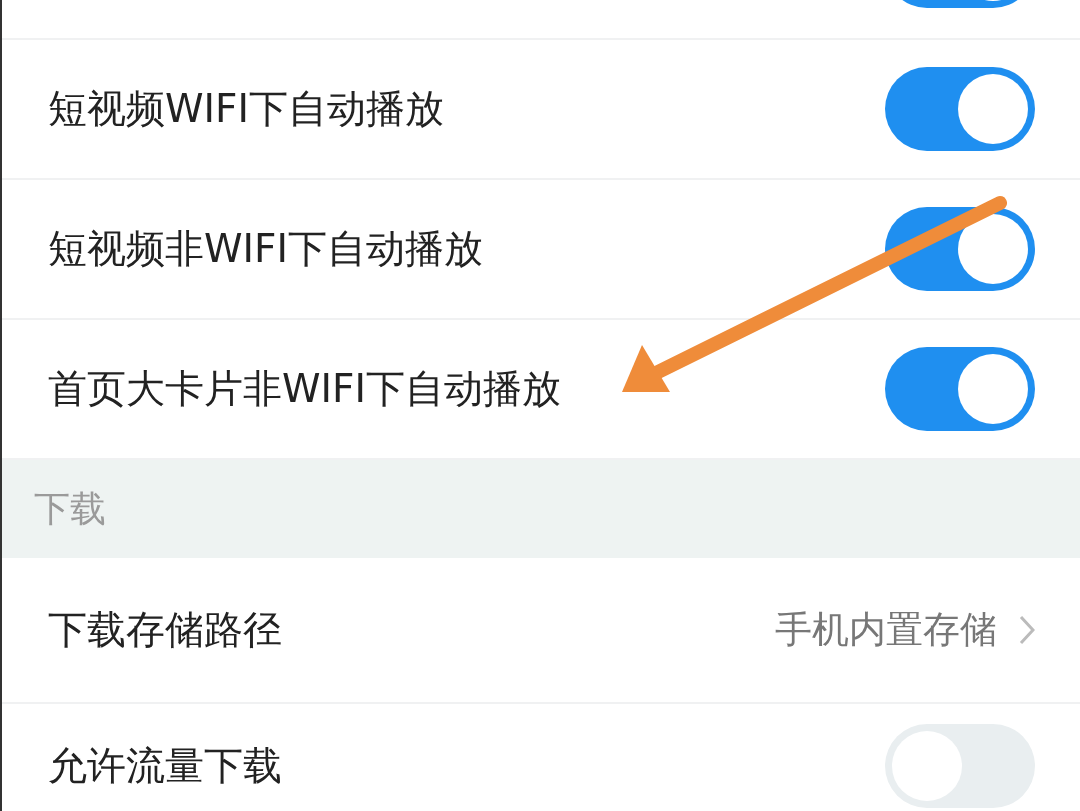  What do you see at coordinates (886, 630) in the screenshot?
I see `setting-value: 手机内置存储` at bounding box center [886, 630].